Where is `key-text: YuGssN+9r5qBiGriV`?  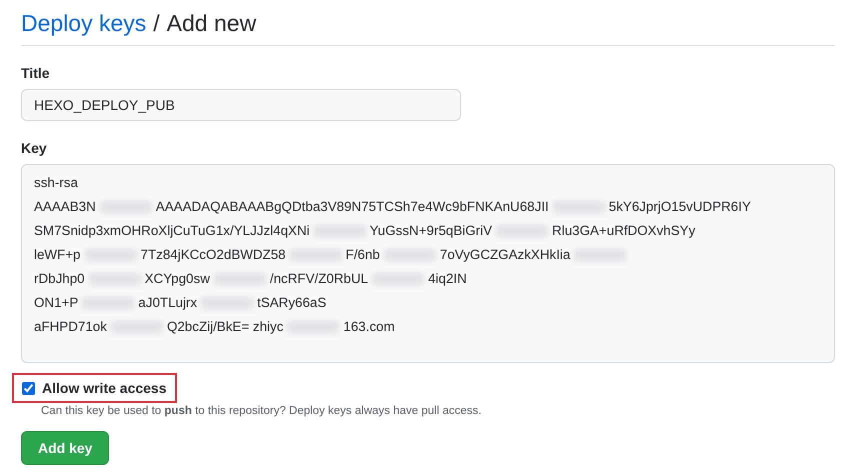
key-text: YuGssN+9r5qBiGriV is located at coordinates (431, 231).